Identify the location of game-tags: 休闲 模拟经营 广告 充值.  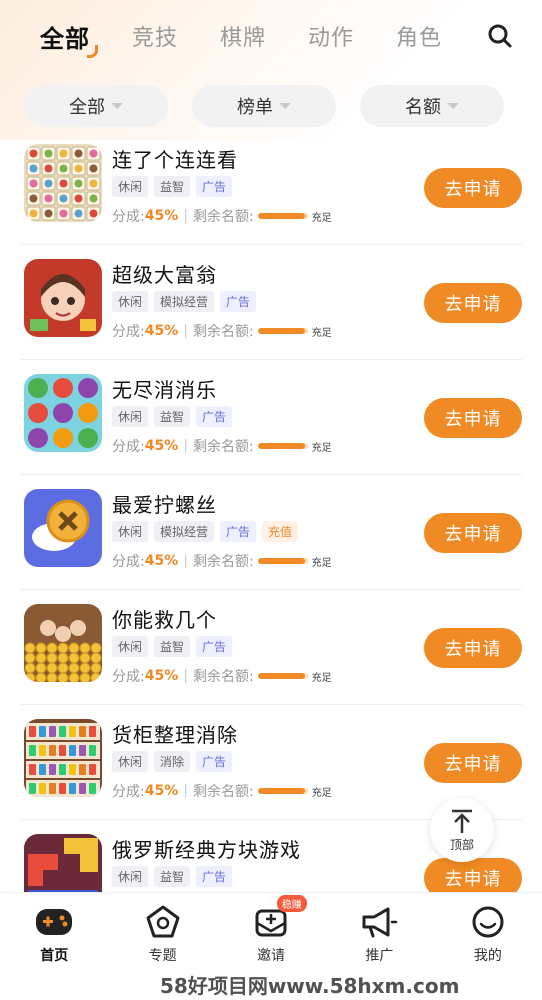
(208, 531).